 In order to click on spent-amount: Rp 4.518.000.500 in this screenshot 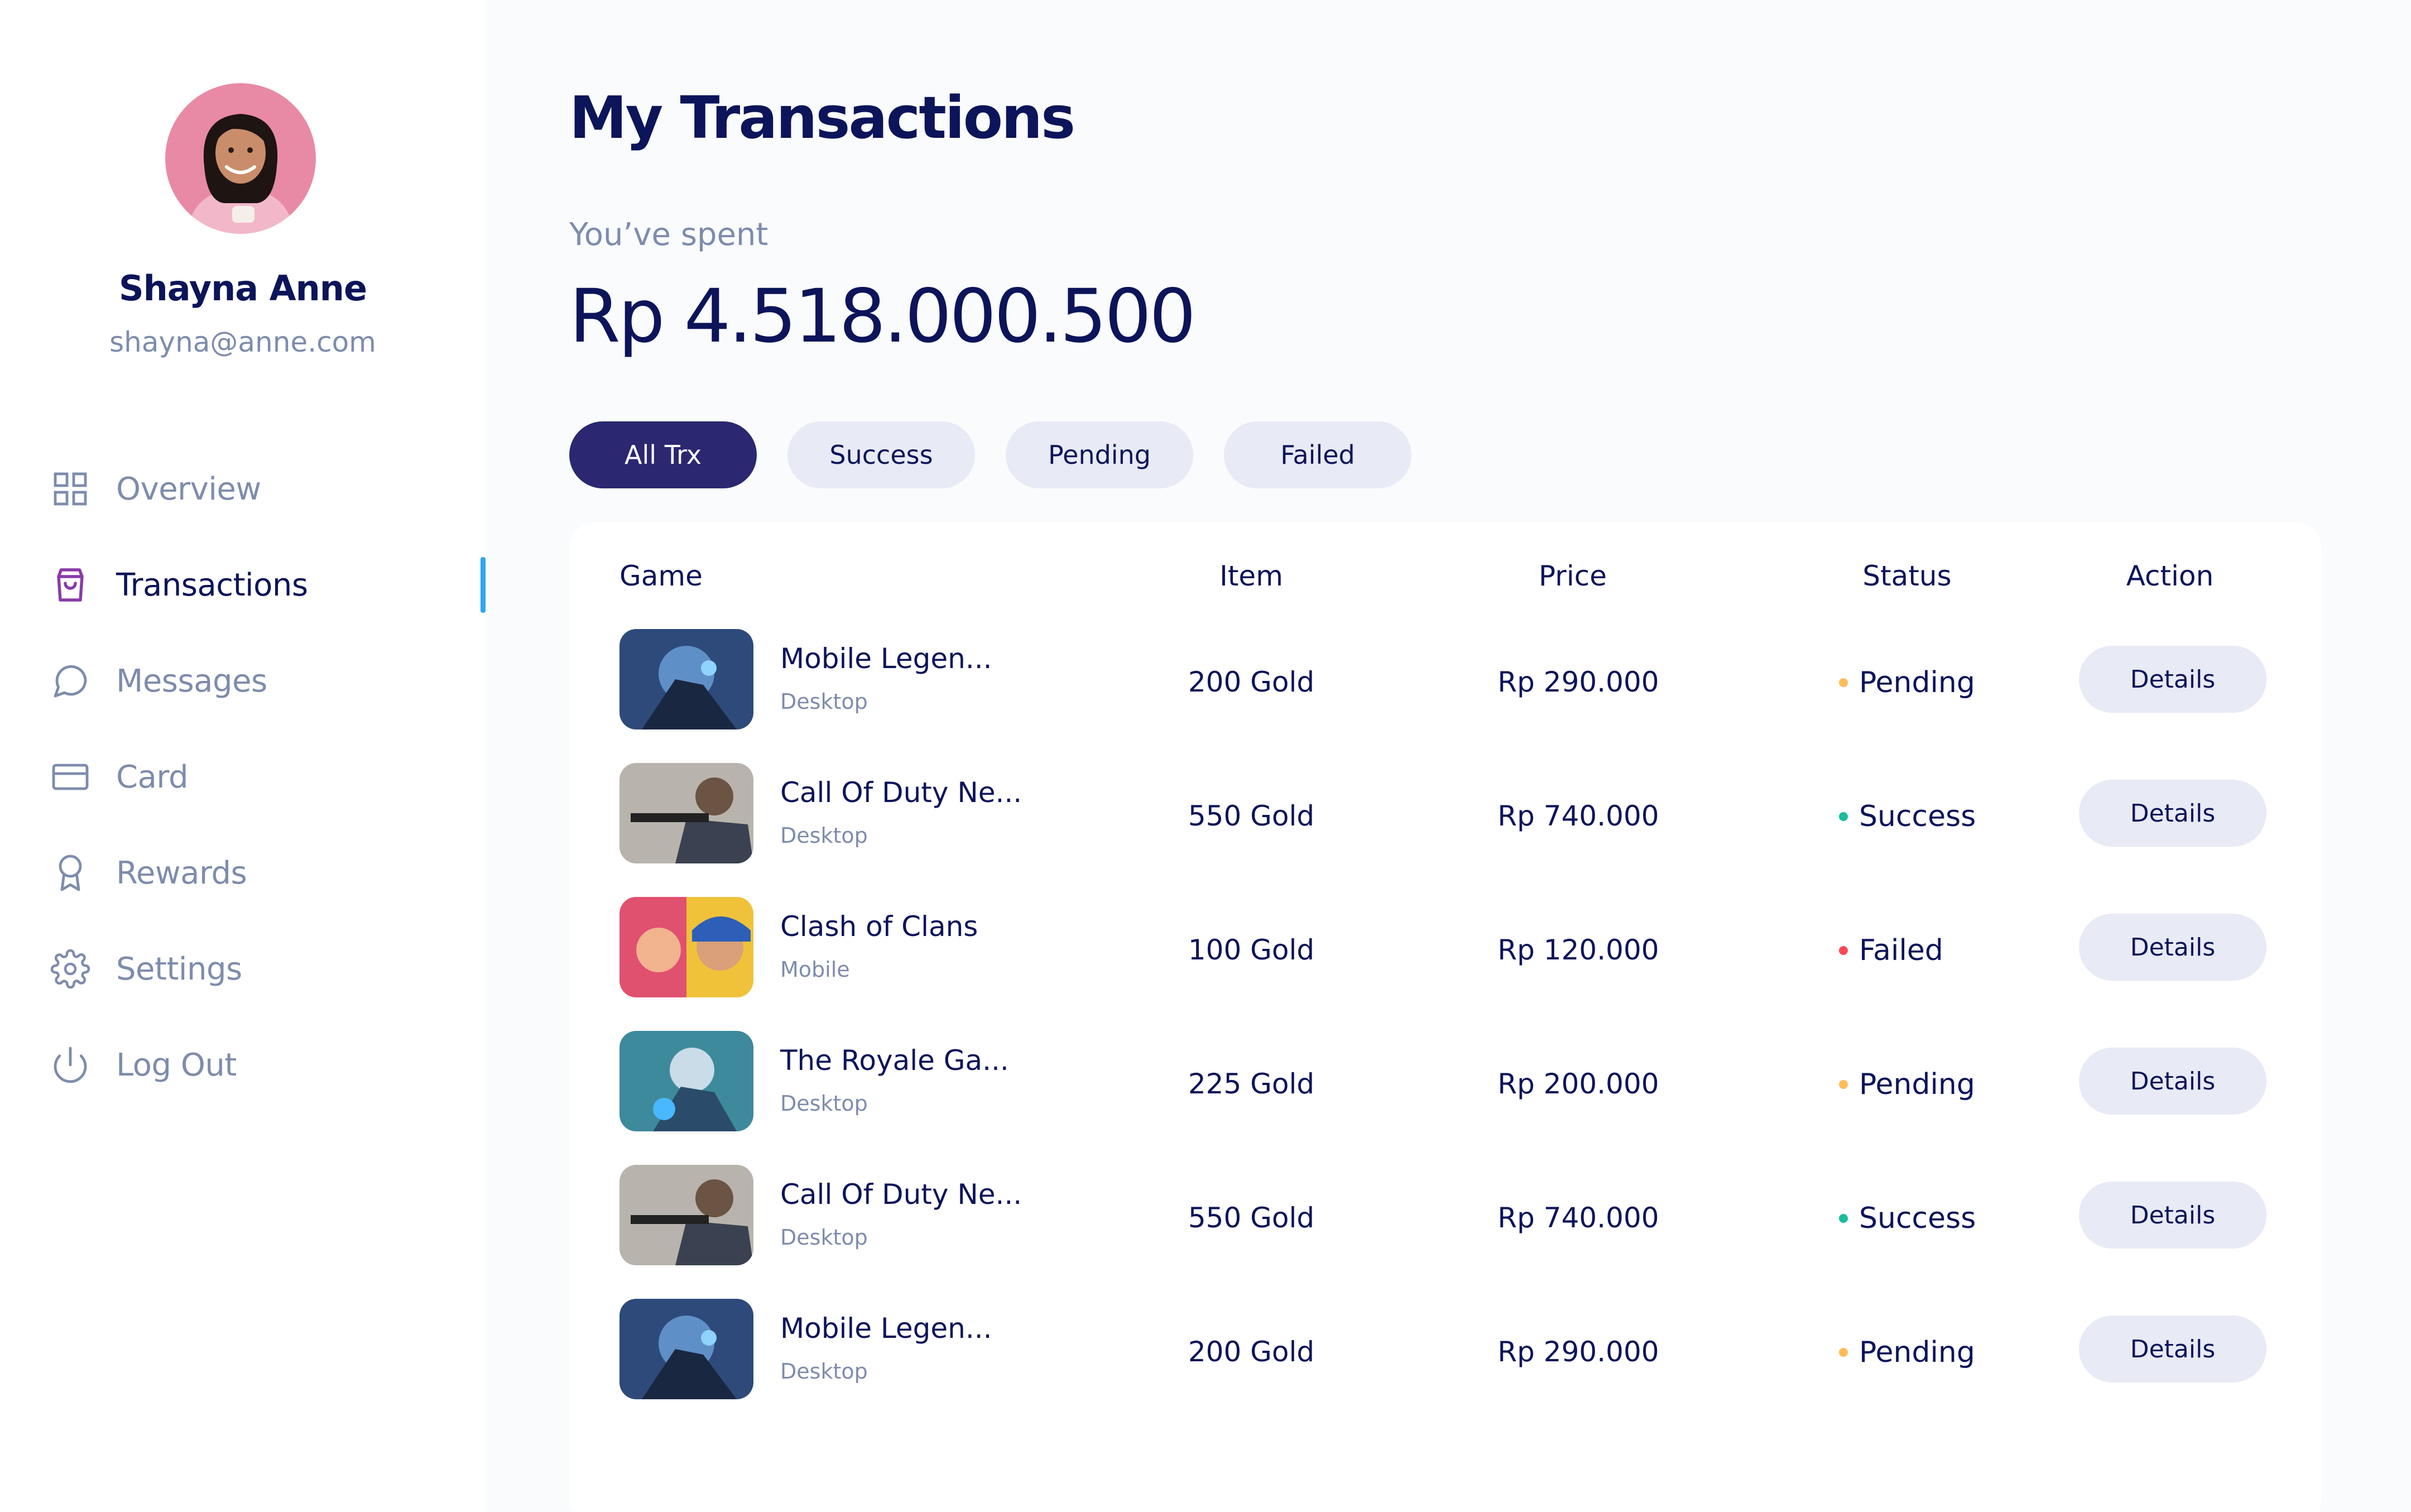, I will do `click(883, 316)`.